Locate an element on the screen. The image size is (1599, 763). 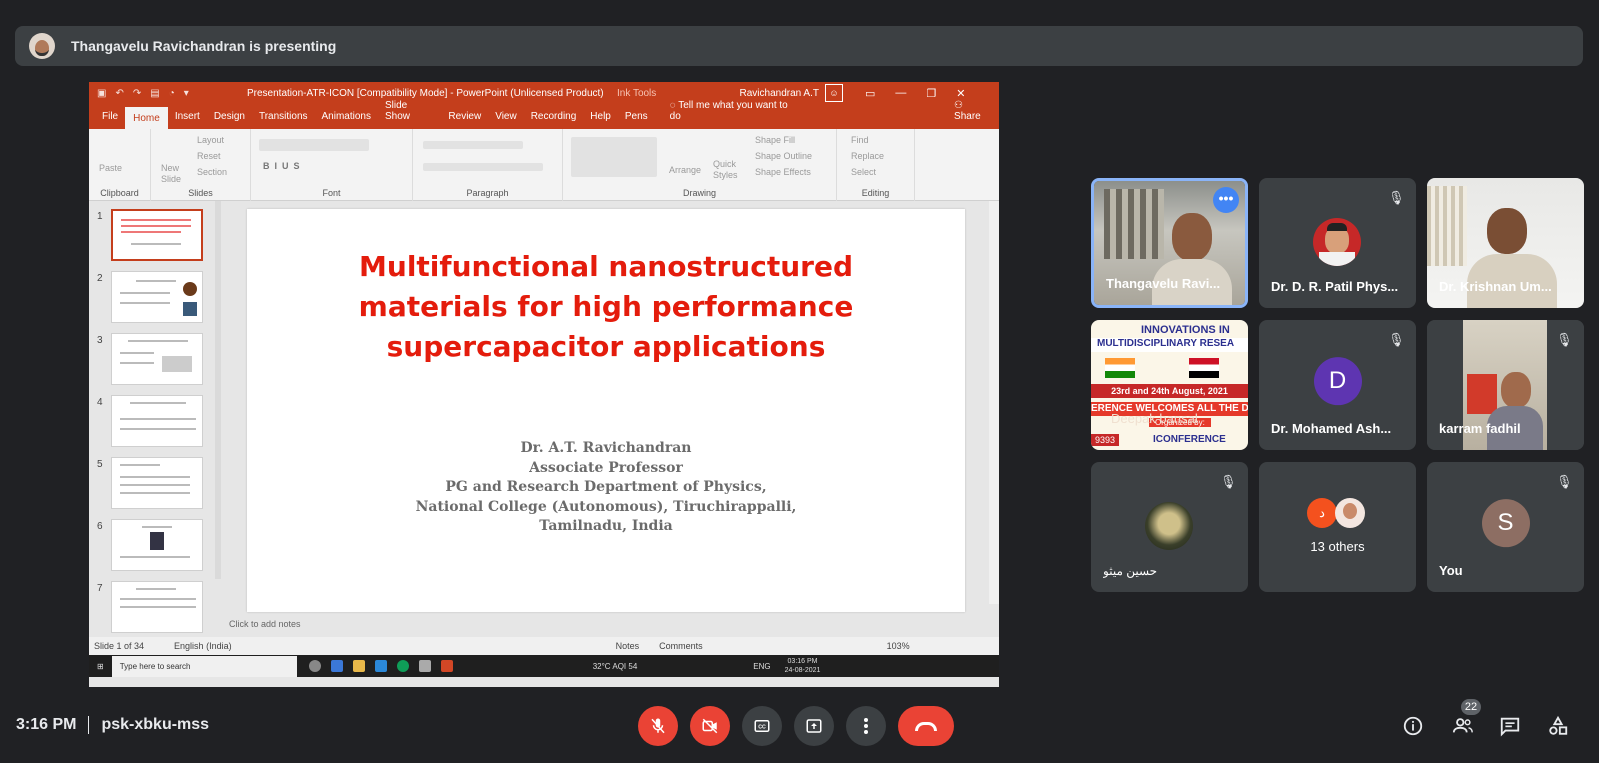
ribbon-group-paragraph: Paragraph is located at coordinates (488, 165).